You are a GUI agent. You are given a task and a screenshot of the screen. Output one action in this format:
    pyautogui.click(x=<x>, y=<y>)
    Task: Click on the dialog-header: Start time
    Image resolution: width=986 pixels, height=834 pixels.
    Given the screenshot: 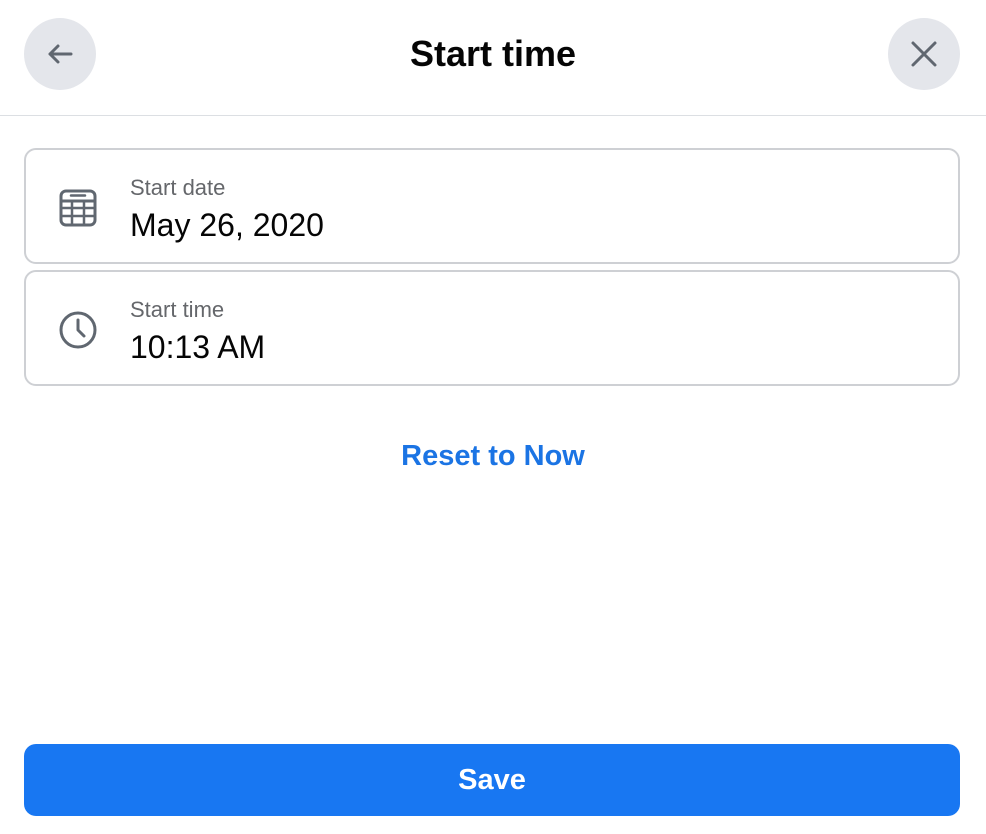 What is the action you would take?
    pyautogui.click(x=493, y=58)
    